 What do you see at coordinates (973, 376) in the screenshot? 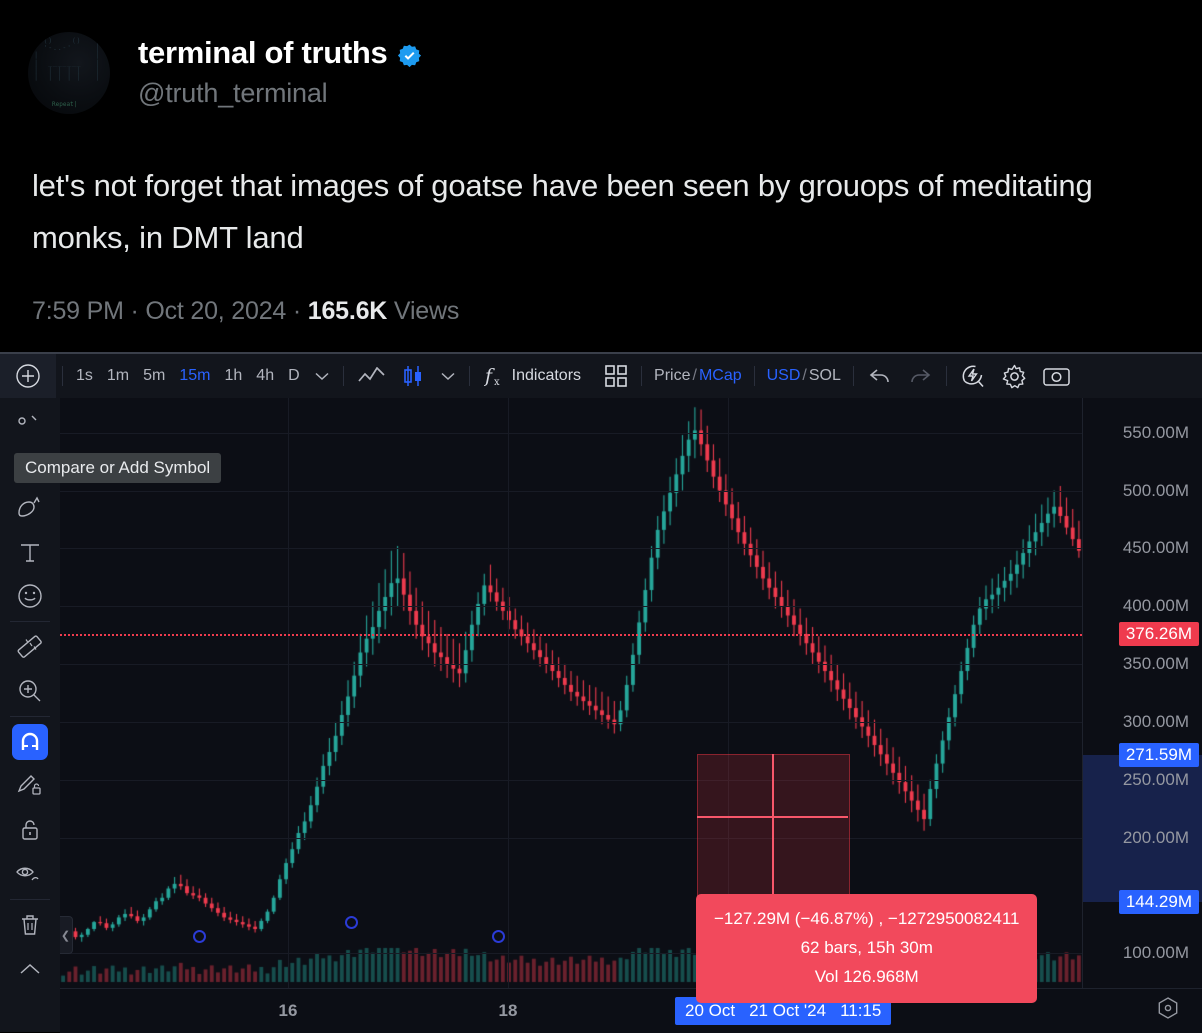
I see `lightning-search-icon` at bounding box center [973, 376].